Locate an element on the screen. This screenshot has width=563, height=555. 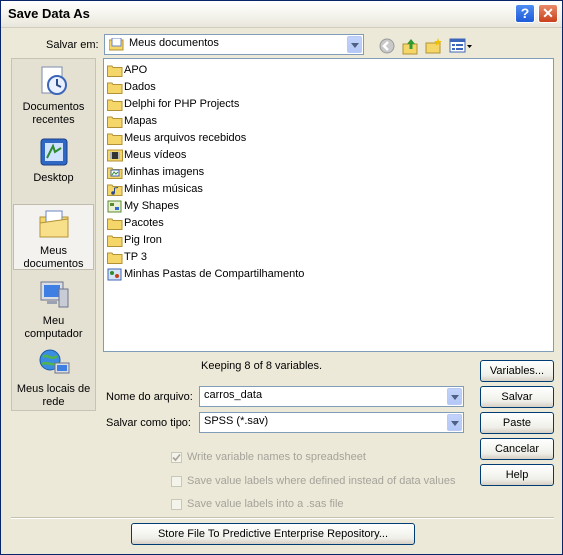
save-in-dropdown: Meus documentos is located at coordinates (234, 44).